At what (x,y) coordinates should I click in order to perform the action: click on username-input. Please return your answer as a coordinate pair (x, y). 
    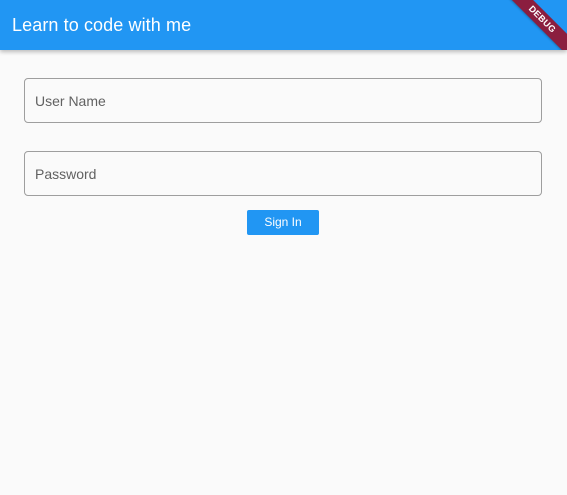
    Looking at the image, I should click on (282, 100).